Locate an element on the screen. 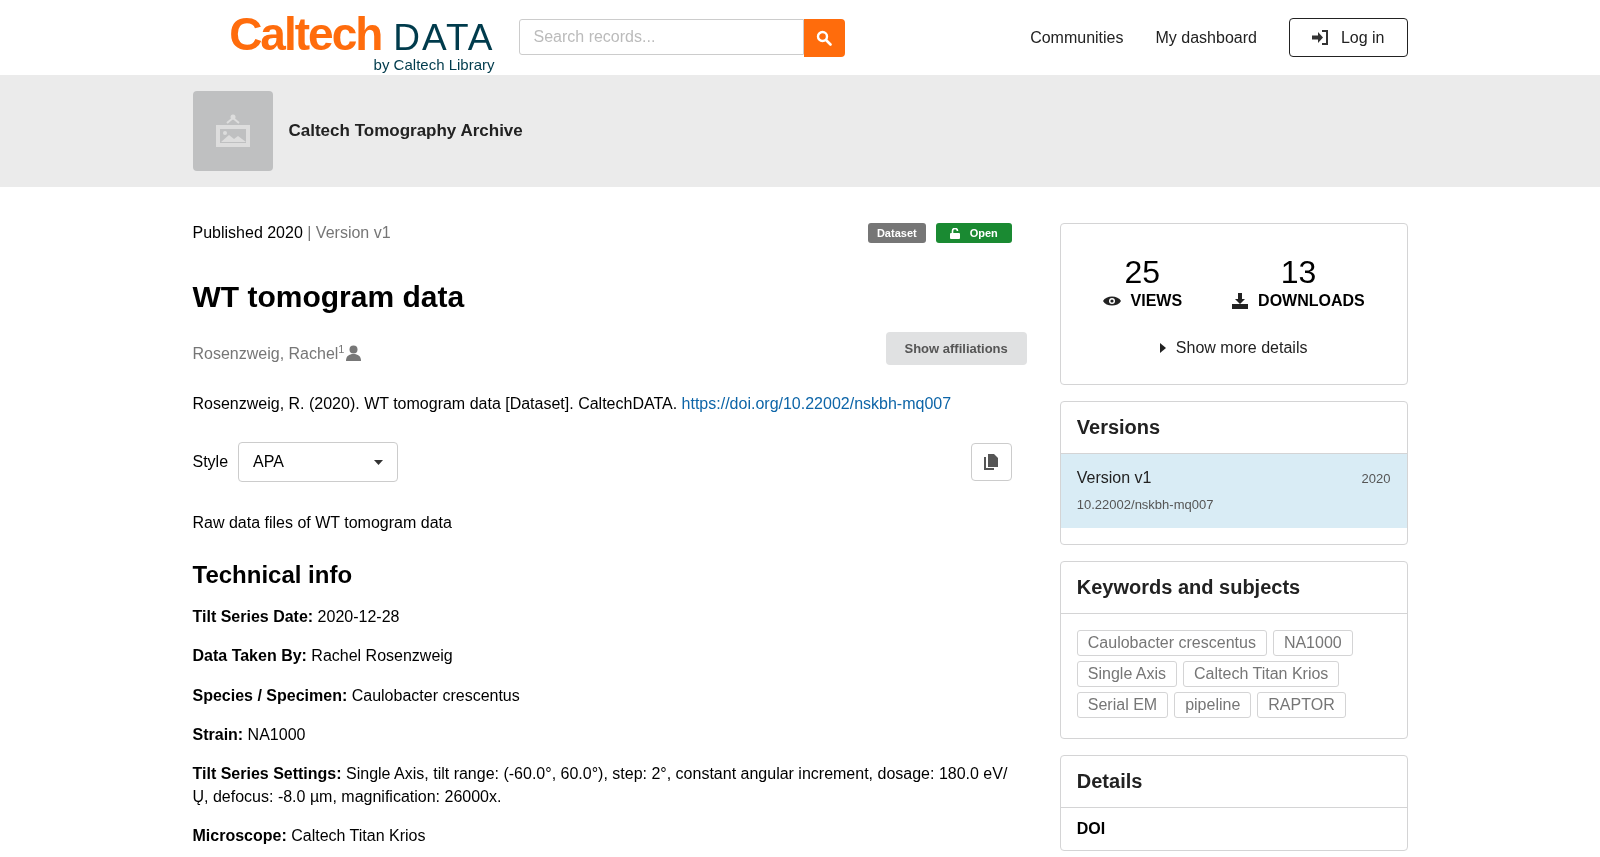 The width and height of the screenshot is (1600, 857). technical-info-text: Species / Specimen: Caulobacter crescentus is located at coordinates (356, 695).